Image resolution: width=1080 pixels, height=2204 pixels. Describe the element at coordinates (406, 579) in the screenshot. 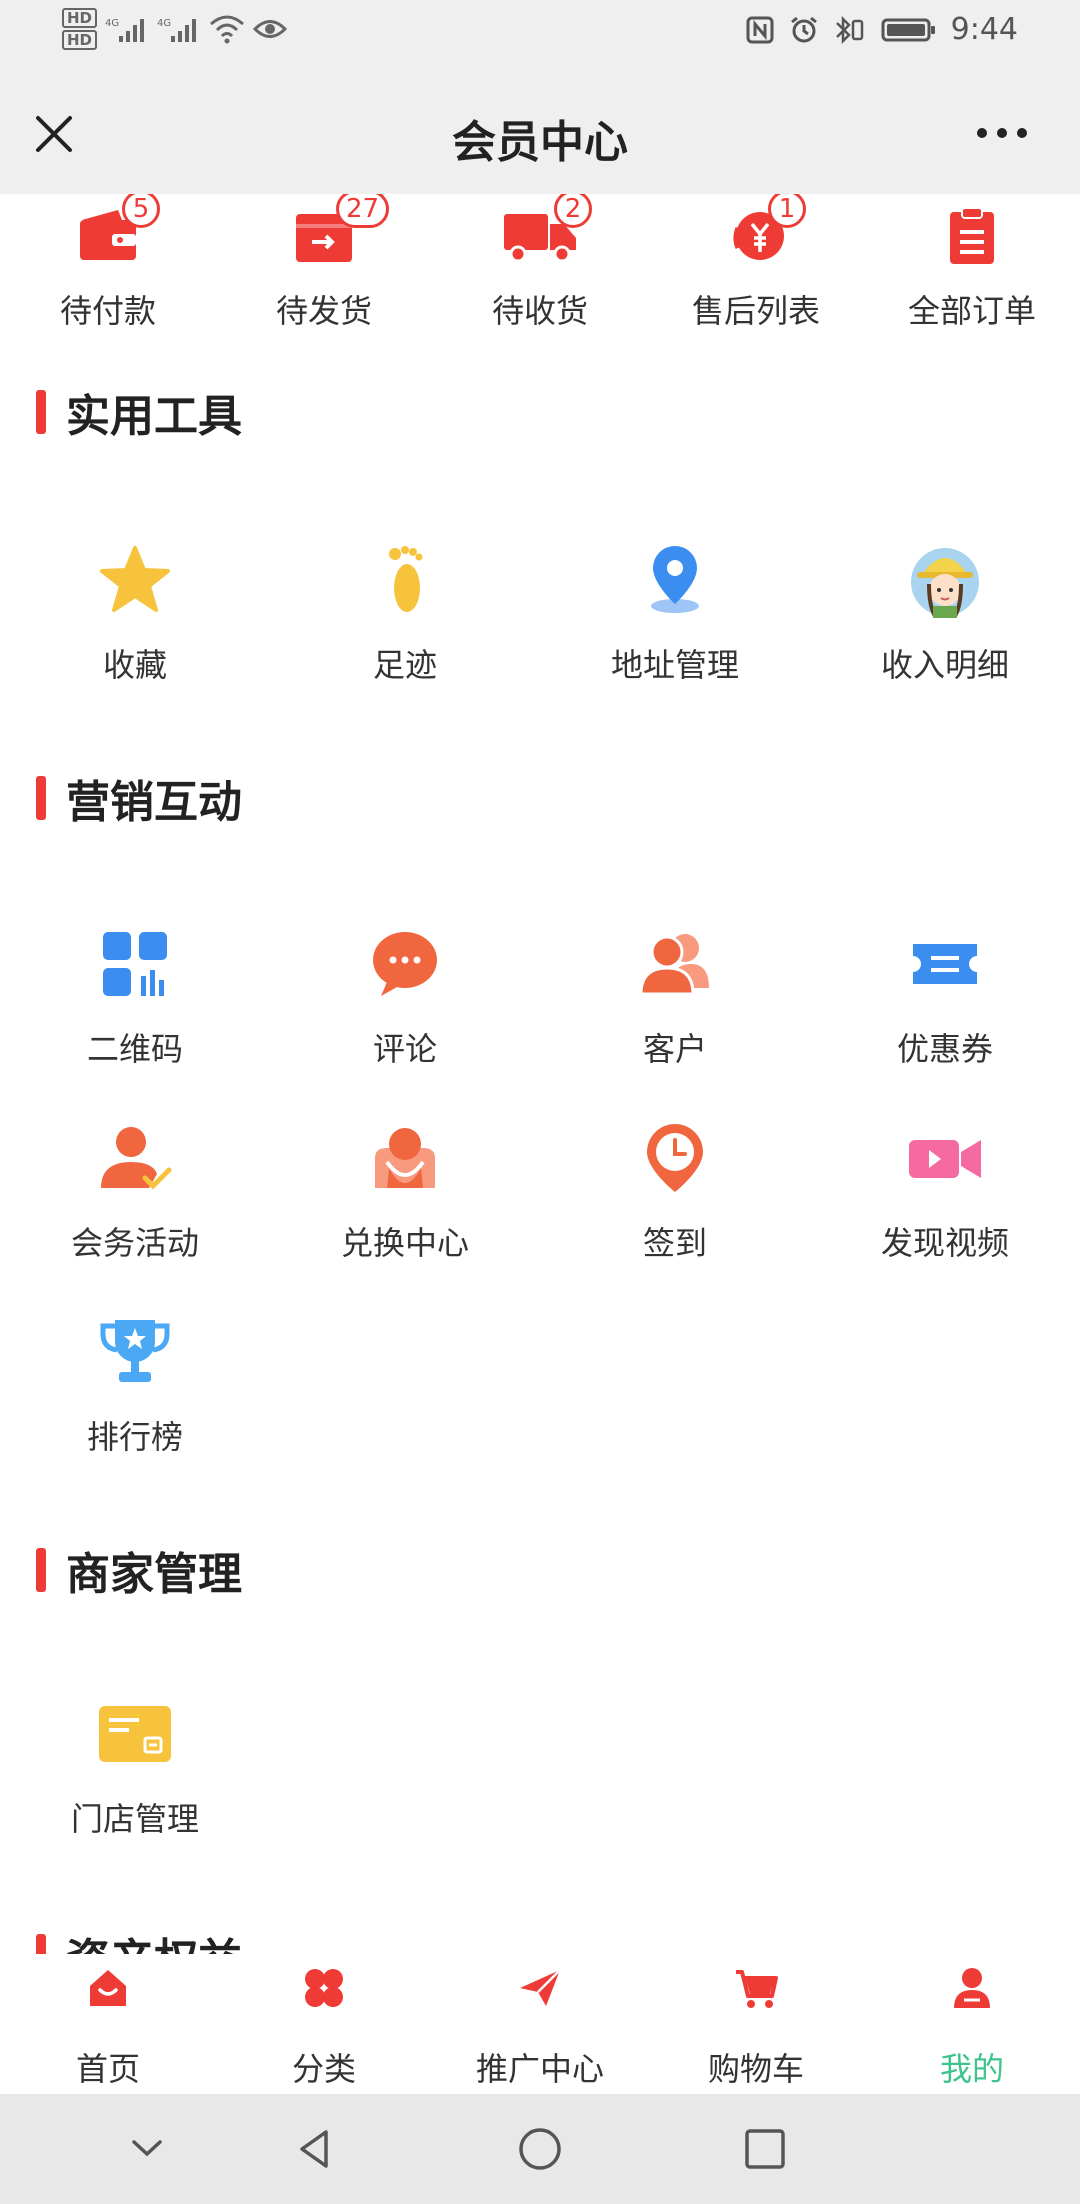

I see `footprint-icon` at that location.